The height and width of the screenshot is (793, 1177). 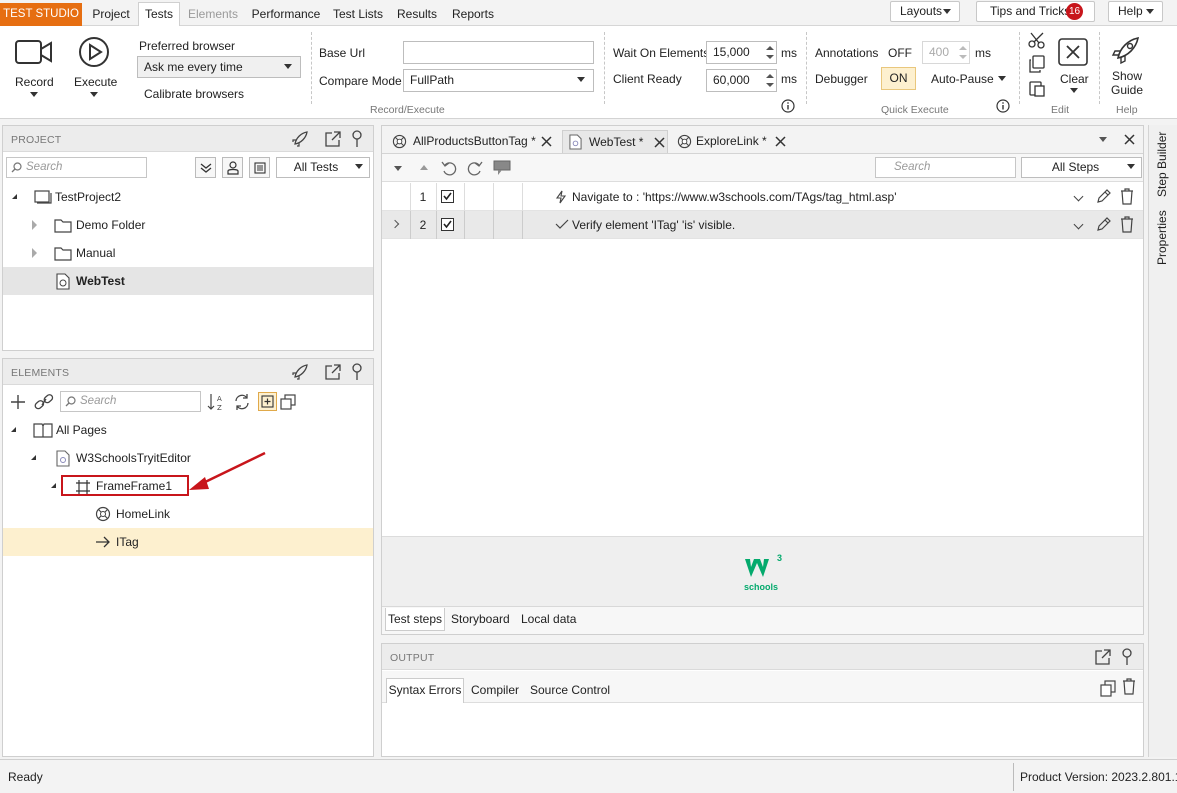 What do you see at coordinates (1162, 235) in the screenshot?
I see `tab-properties: Properties` at bounding box center [1162, 235].